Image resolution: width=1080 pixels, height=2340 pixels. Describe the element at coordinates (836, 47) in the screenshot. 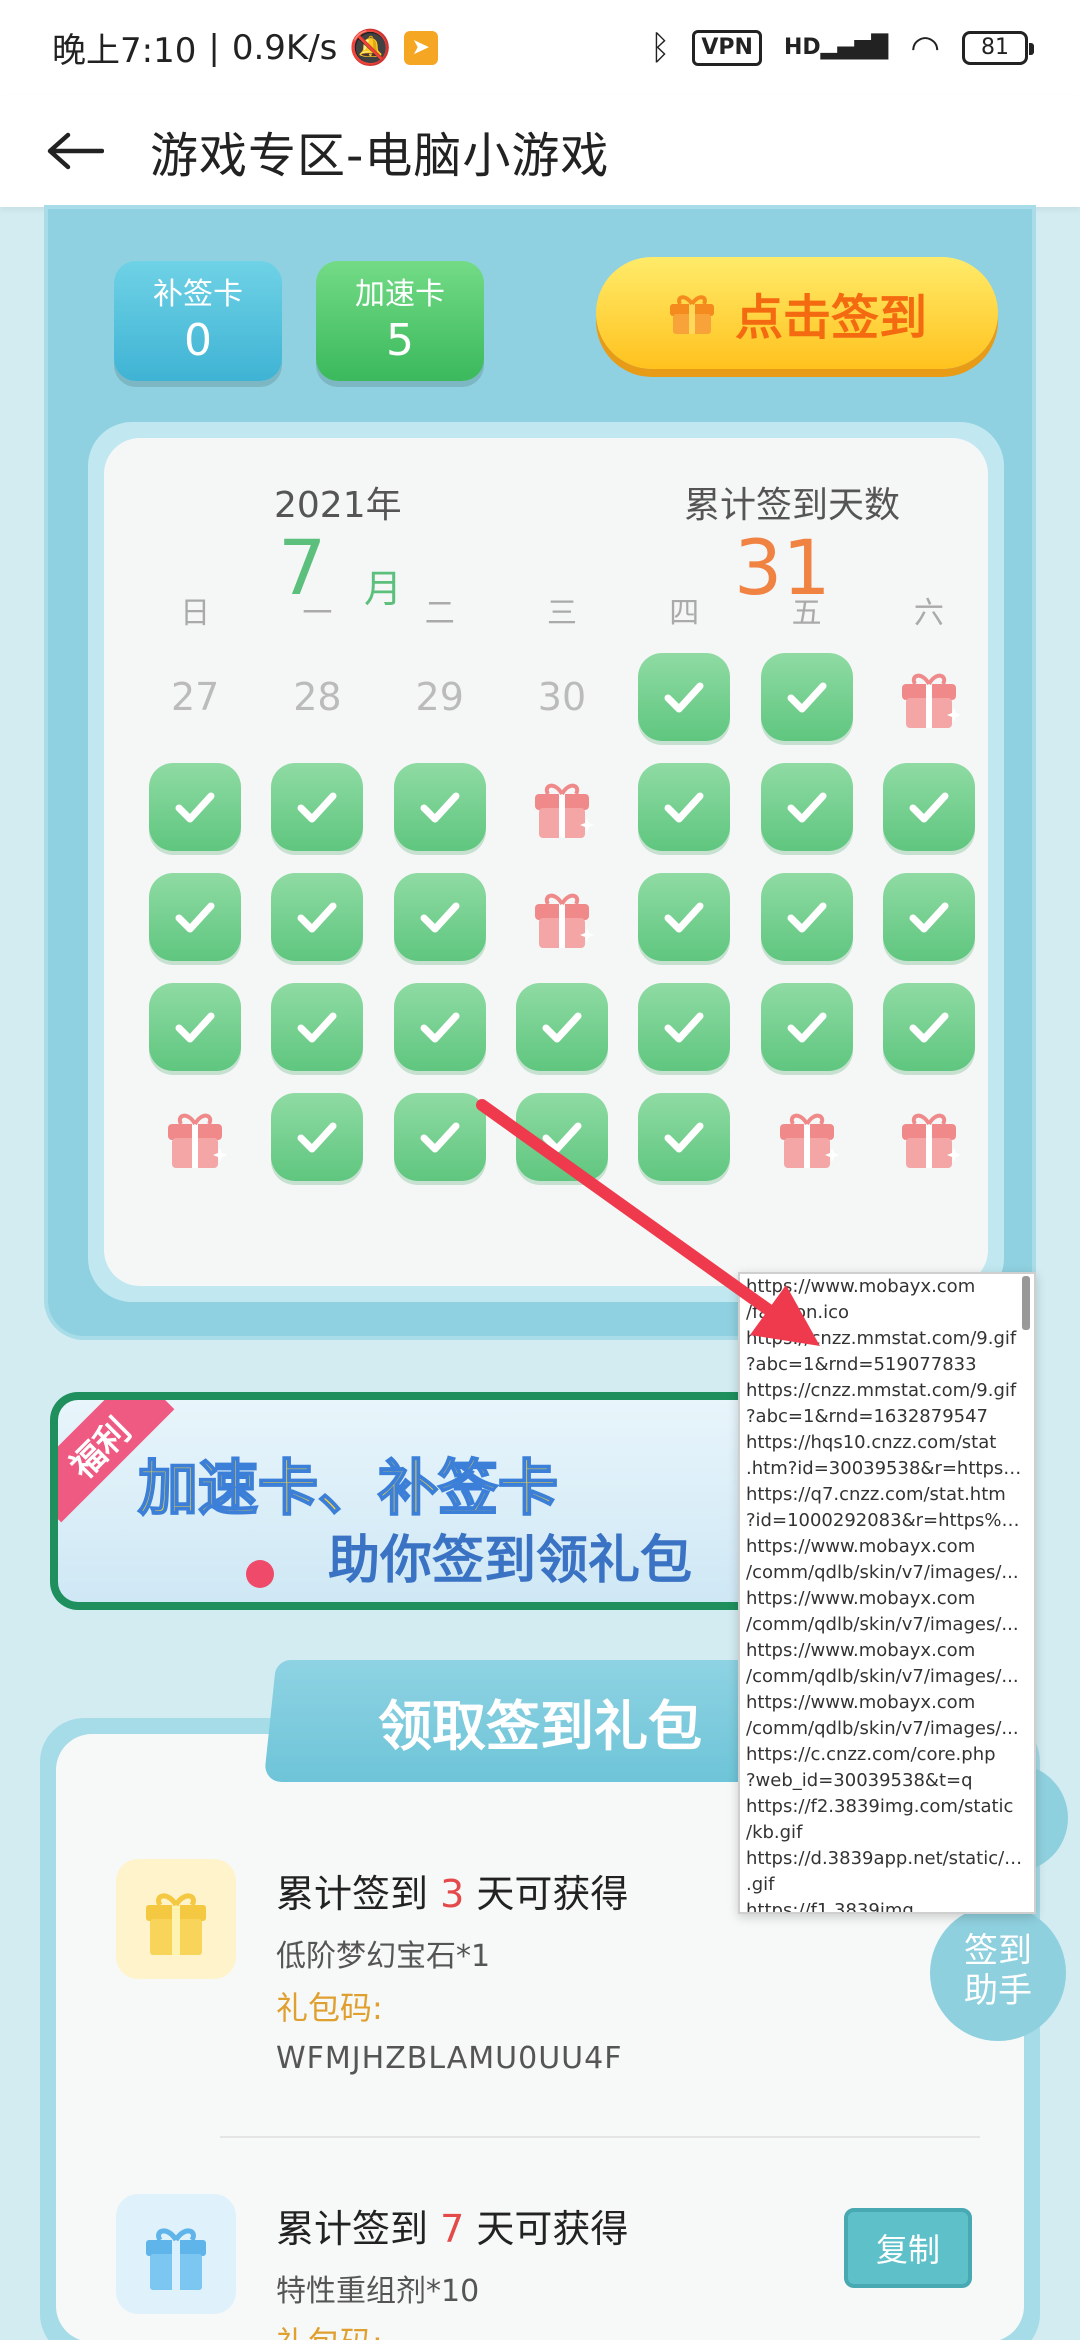

I see `signal-icon: HD▂▄▆█` at that location.